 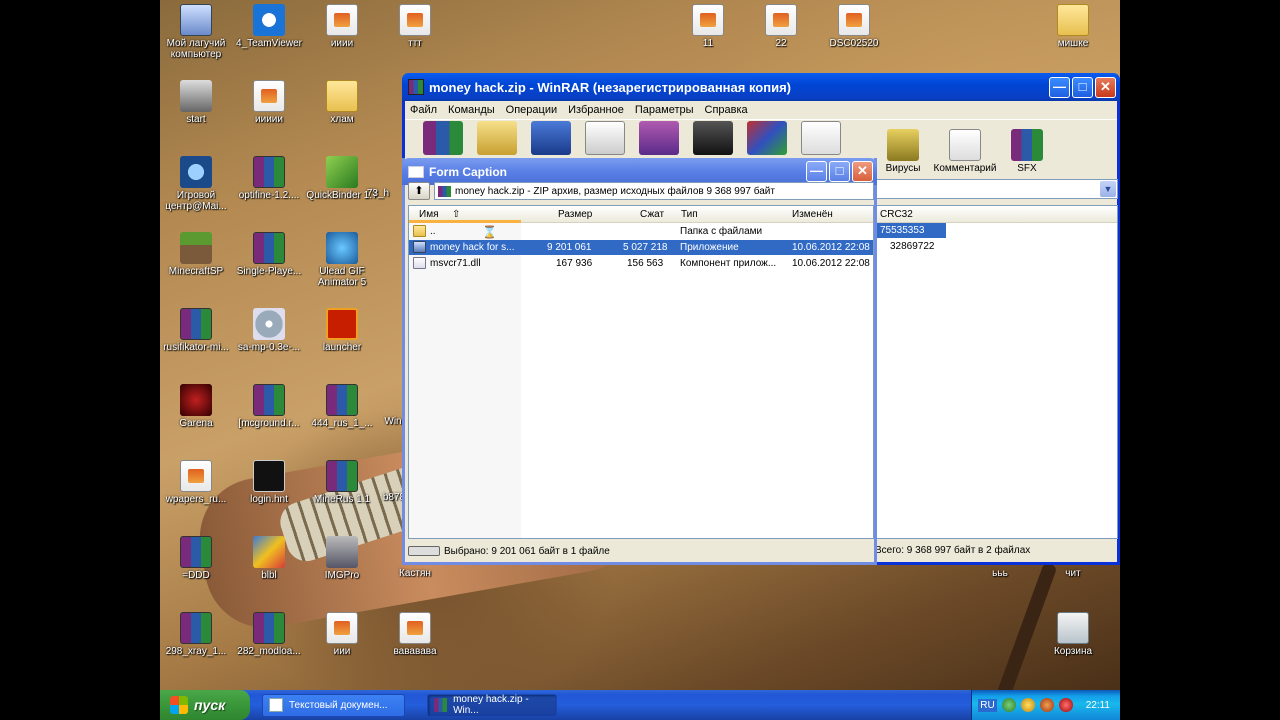 What do you see at coordinates (342, 43) in the screenshot?
I see `desktop-icon-label: ииии` at bounding box center [342, 43].